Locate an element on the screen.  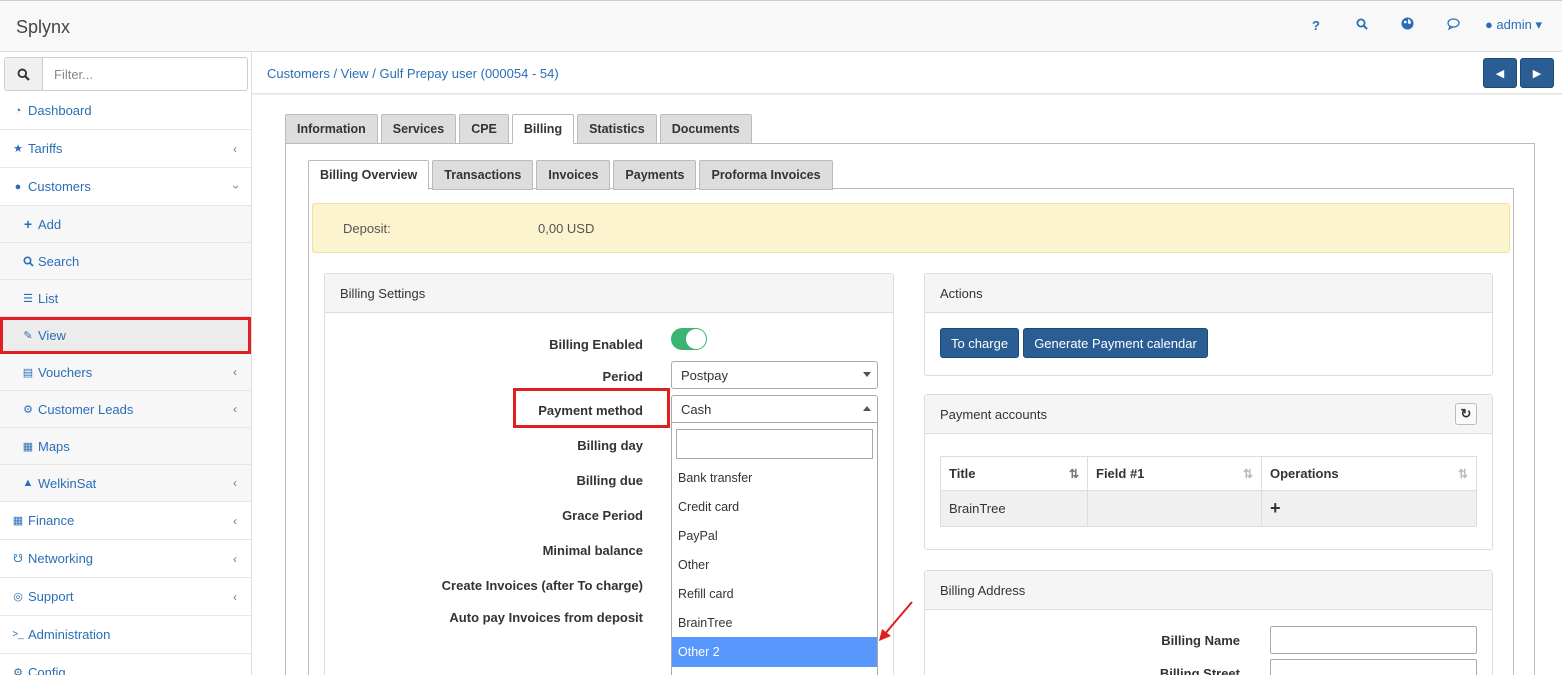
billing-address-title: Billing Address is located at coordinates (1208, 590).